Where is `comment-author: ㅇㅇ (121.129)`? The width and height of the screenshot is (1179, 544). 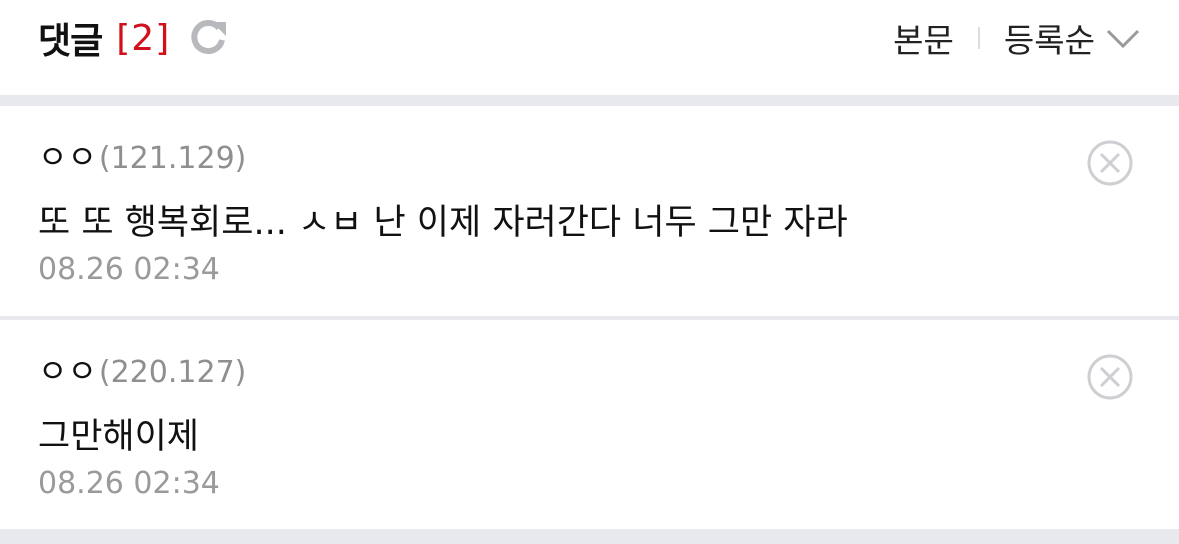
comment-author: ㅇㅇ (121.129) is located at coordinates (142, 155).